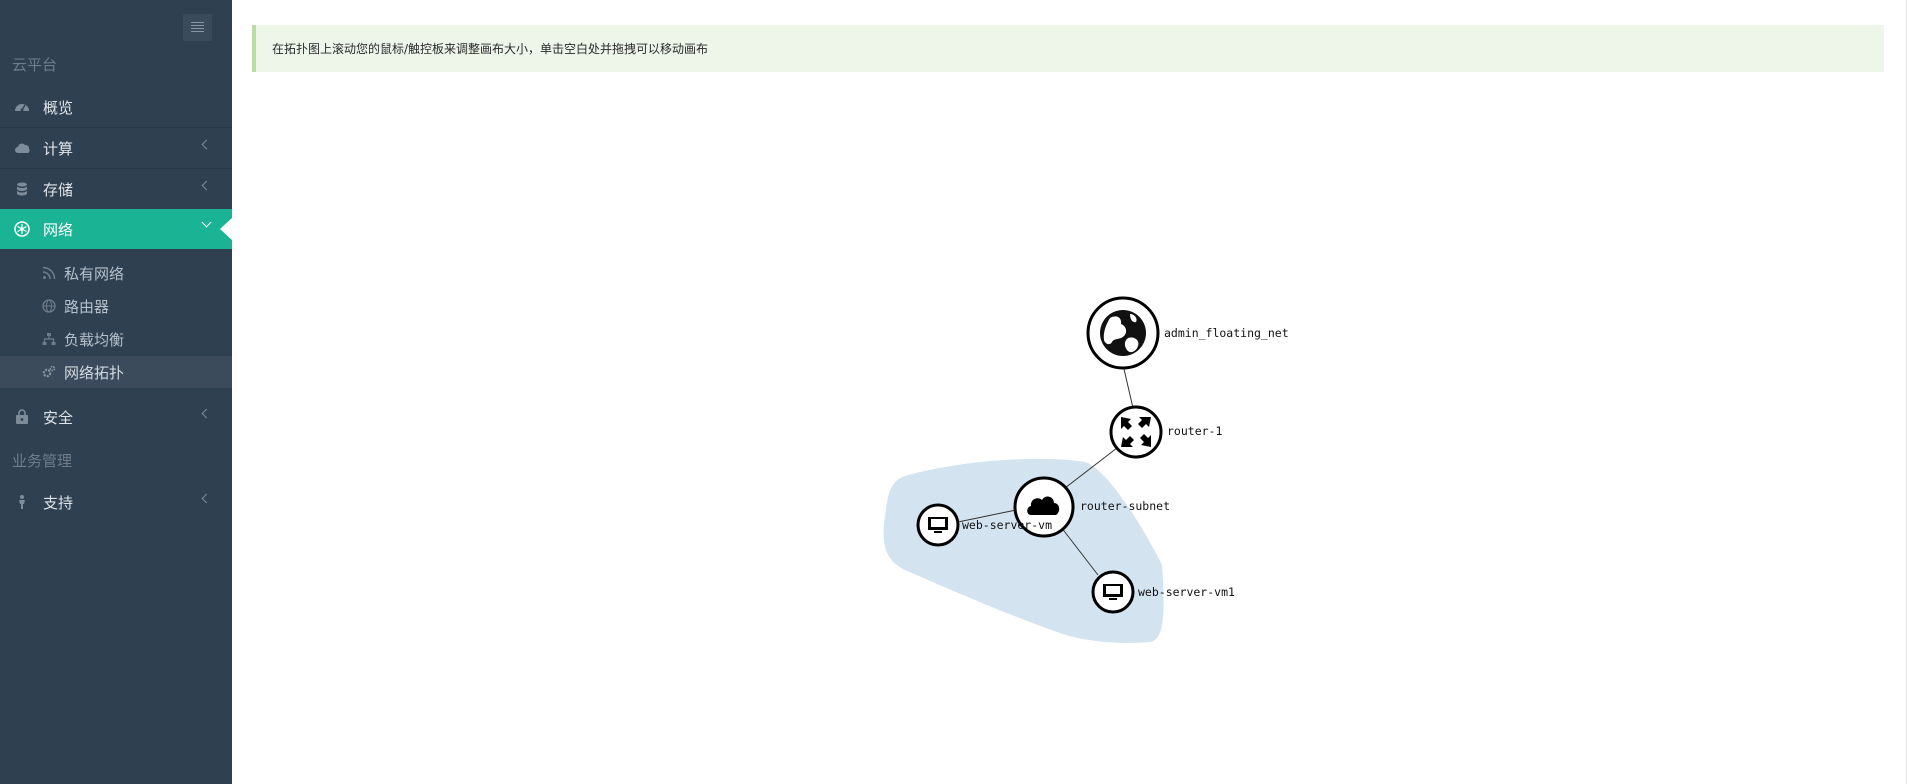 This screenshot has width=1909, height=784. I want to click on hint-text: 在拓扑图上滚动您的鼠标/触控板来调整画布大小，单击空白处并拖拽可以移动画布, so click(490, 49).